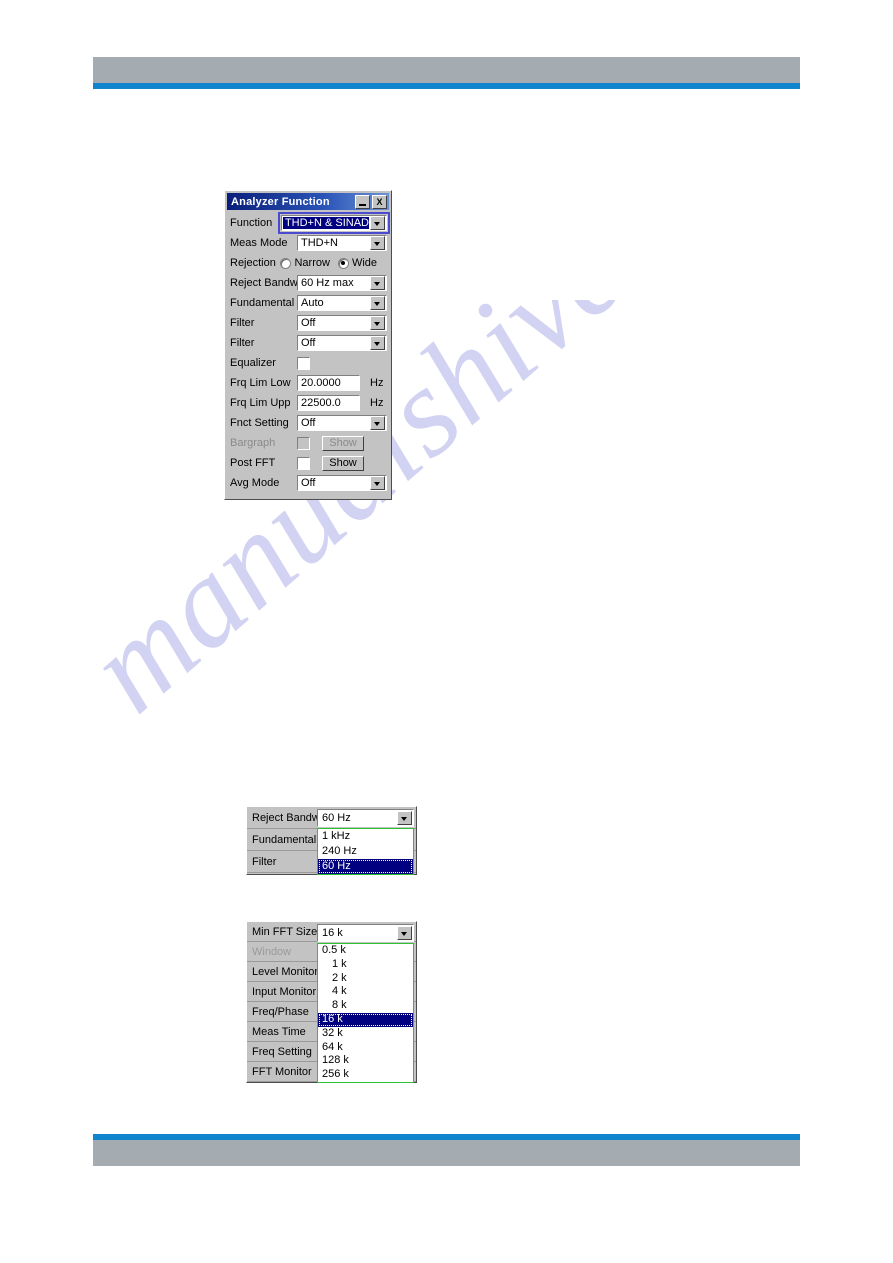  I want to click on combo-value: Auto, so click(312, 303).